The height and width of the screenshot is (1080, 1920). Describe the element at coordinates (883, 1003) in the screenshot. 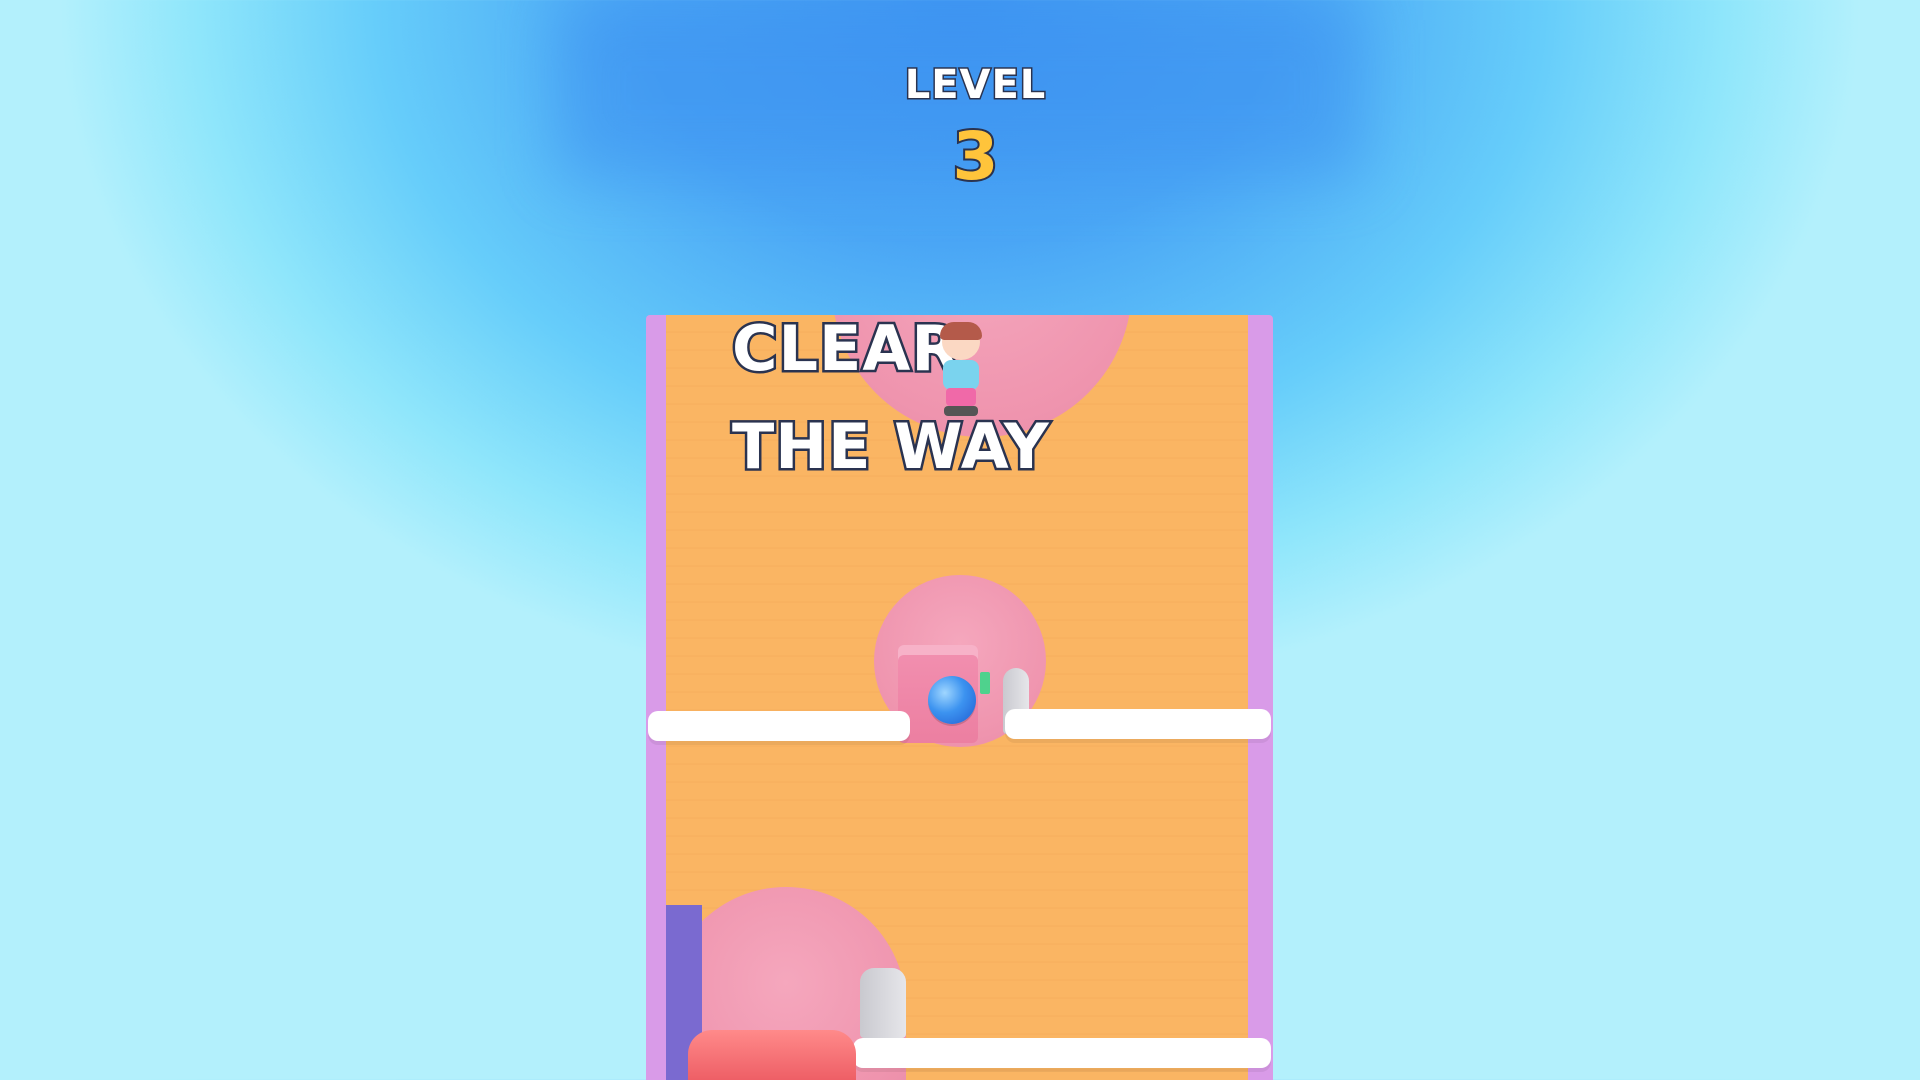

I see `stone-bottom` at that location.